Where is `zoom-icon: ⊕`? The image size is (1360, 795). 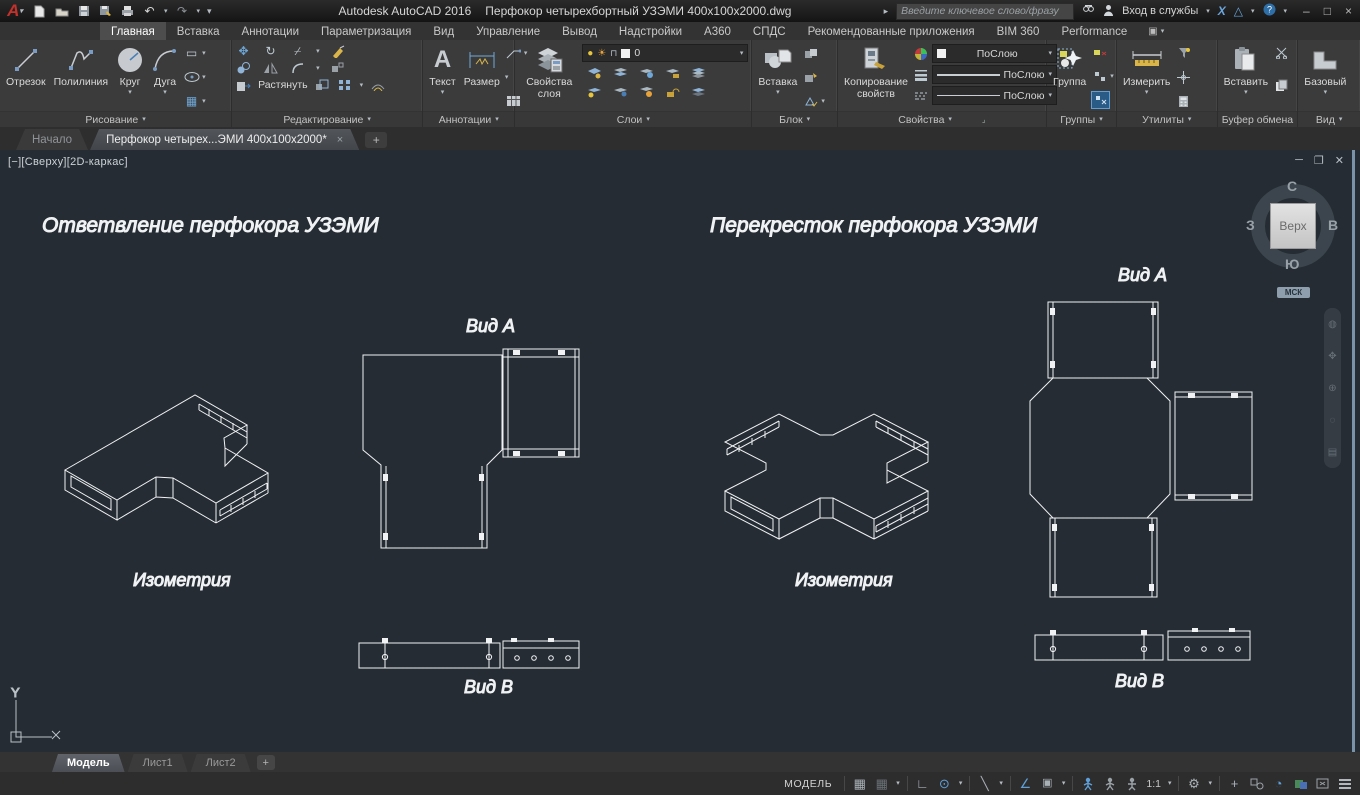 zoom-icon: ⊕ is located at coordinates (1332, 388).